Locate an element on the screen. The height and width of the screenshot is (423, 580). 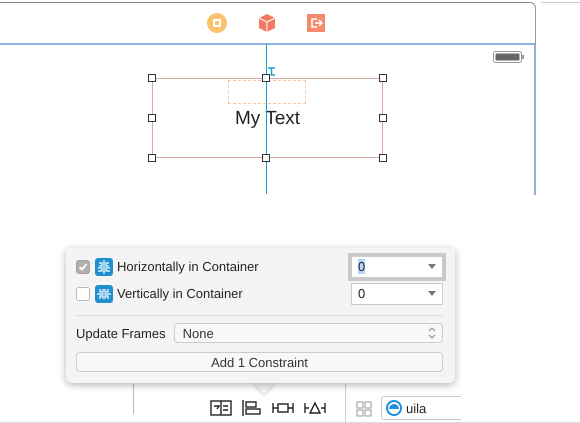
constant-combo-box: 0 is located at coordinates (397, 293).